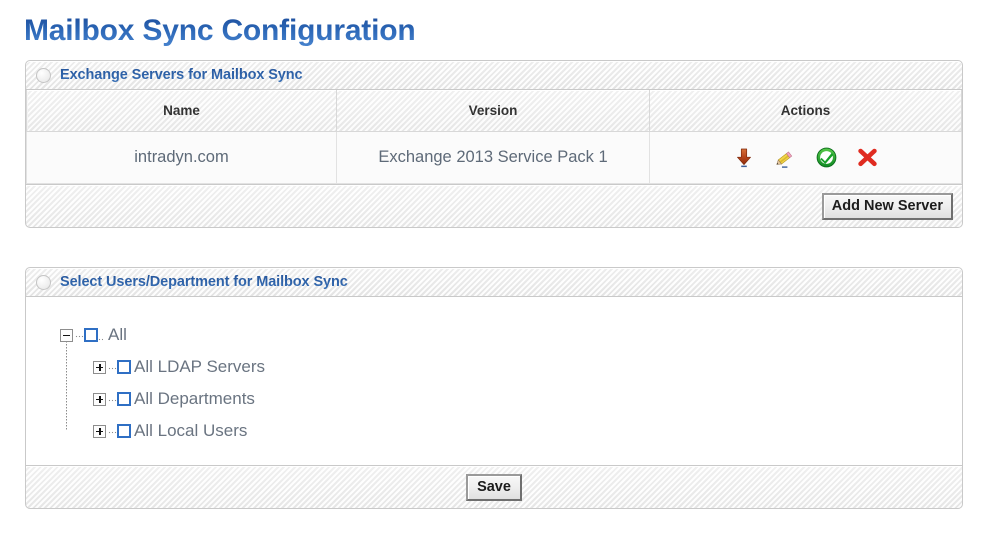 The image size is (982, 533). I want to click on exchange-servers-panel-title: Exchange Servers for Mailbox Sync, so click(181, 75).